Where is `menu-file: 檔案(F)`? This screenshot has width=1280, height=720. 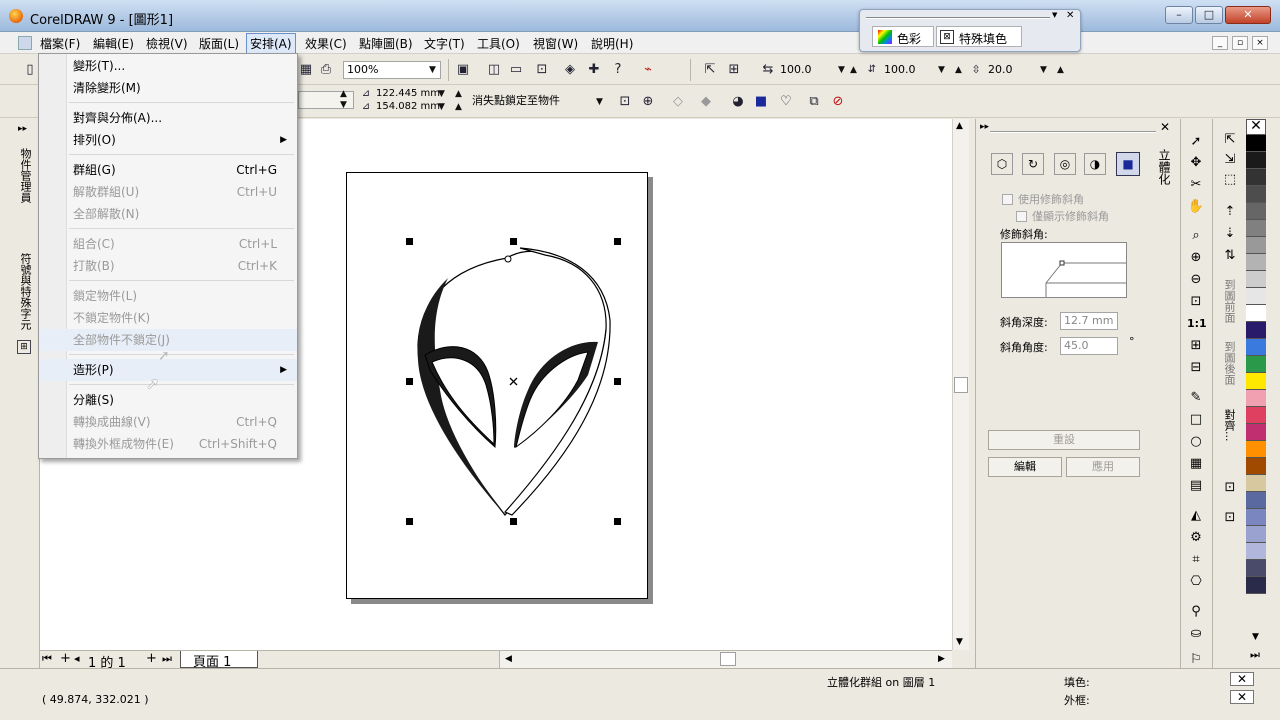
menu-file: 檔案(F) is located at coordinates (60, 43).